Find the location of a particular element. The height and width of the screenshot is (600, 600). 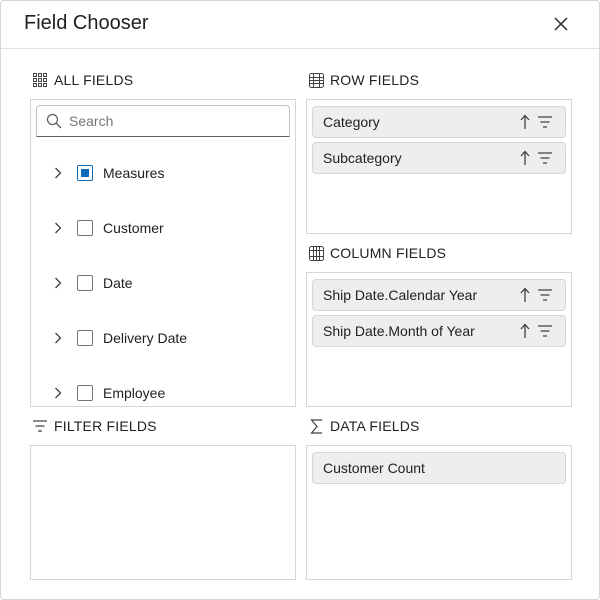

column-fields-title: COLUMN FIELDS is located at coordinates (388, 253).